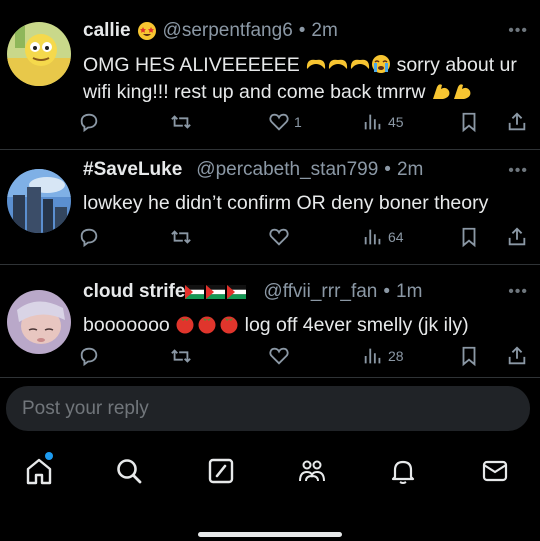 This screenshot has height=541, width=540. I want to click on crying-emoji-icon, so click(381, 64).